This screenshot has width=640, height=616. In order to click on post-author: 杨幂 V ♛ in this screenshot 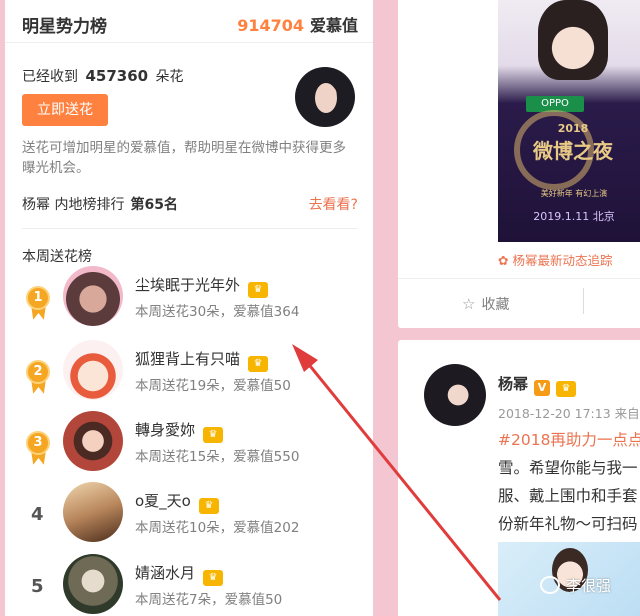, I will do `click(537, 385)`.